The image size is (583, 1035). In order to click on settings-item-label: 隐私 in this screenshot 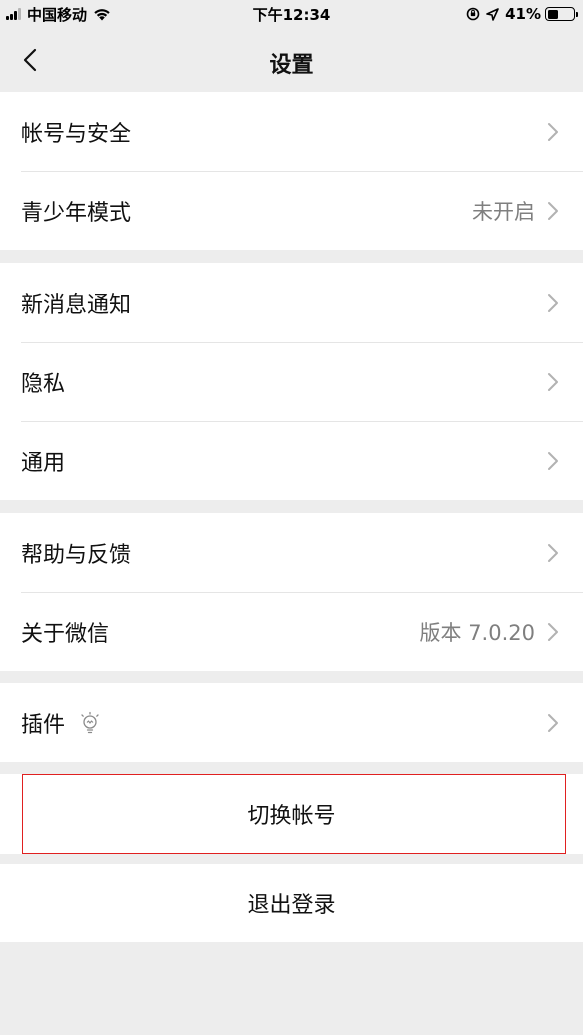, I will do `click(43, 384)`.